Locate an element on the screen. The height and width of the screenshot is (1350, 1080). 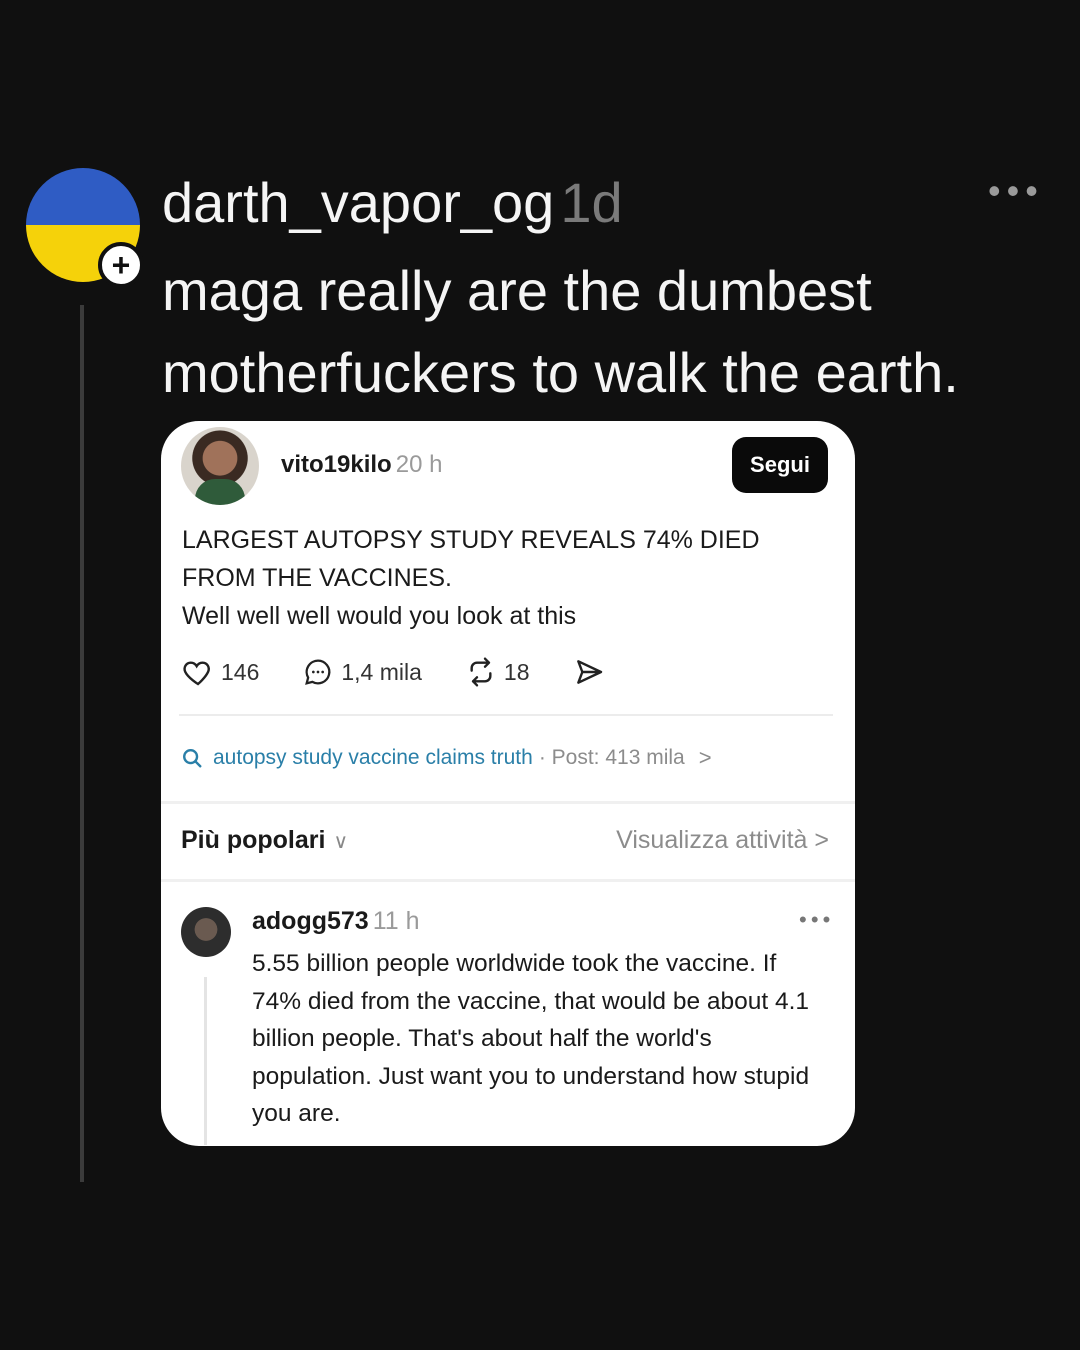
heart-icon is located at coordinates (196, 673).